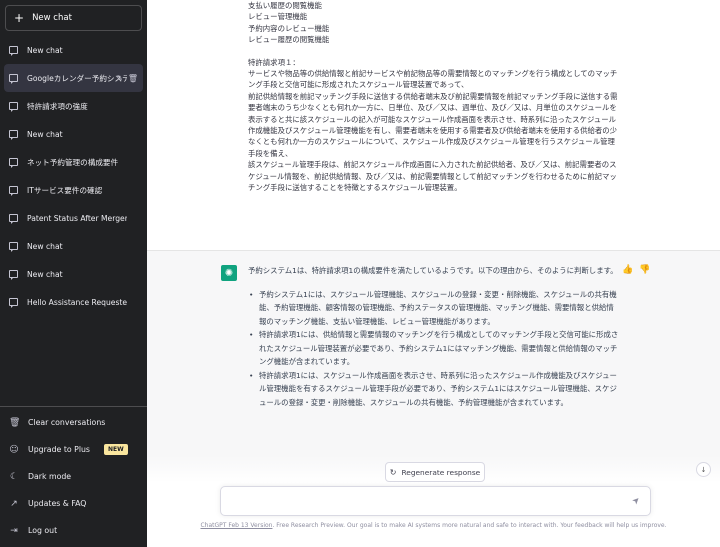 This screenshot has height=547, width=720. Describe the element at coordinates (77, 78) in the screenshot. I see `sidebar-chat-label: Googleカレンダー予約システ` at that location.